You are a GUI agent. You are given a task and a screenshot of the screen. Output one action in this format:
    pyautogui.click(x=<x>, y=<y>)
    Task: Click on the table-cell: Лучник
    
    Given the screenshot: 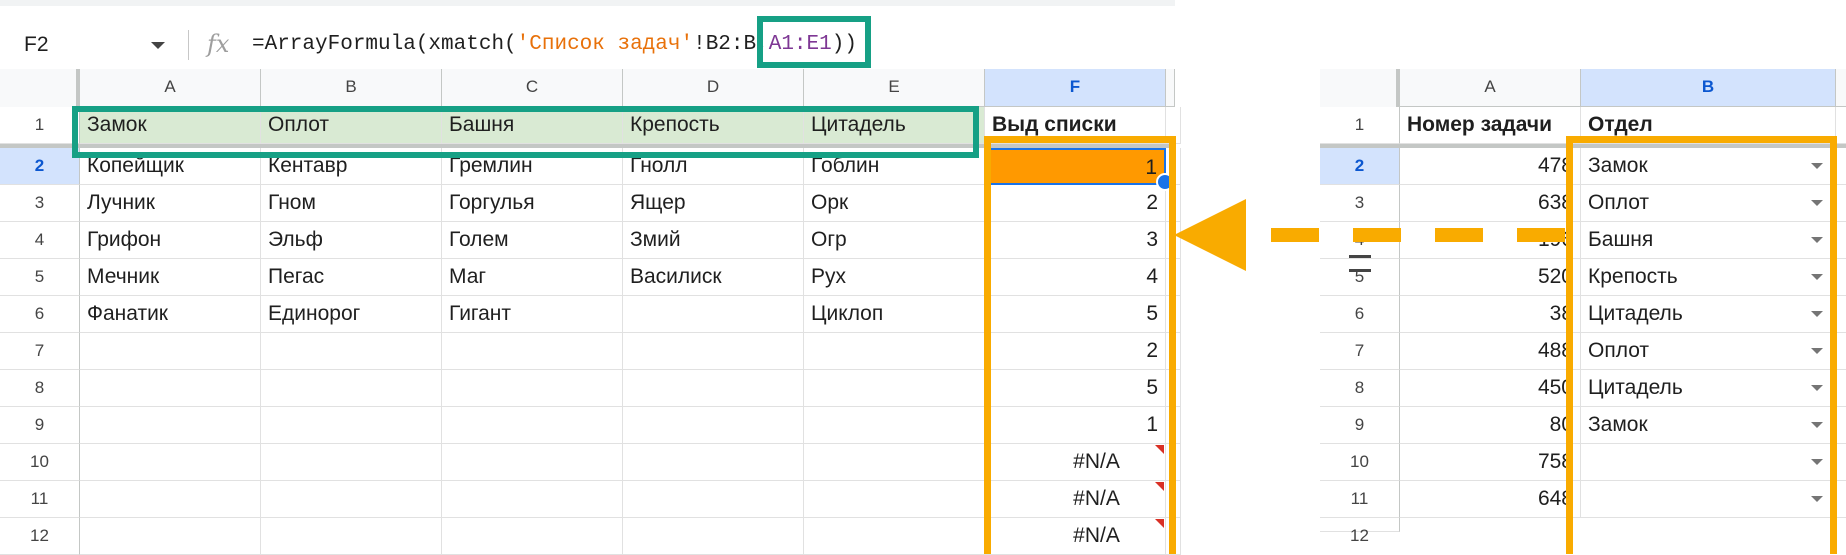 What is the action you would take?
    pyautogui.click(x=170, y=203)
    